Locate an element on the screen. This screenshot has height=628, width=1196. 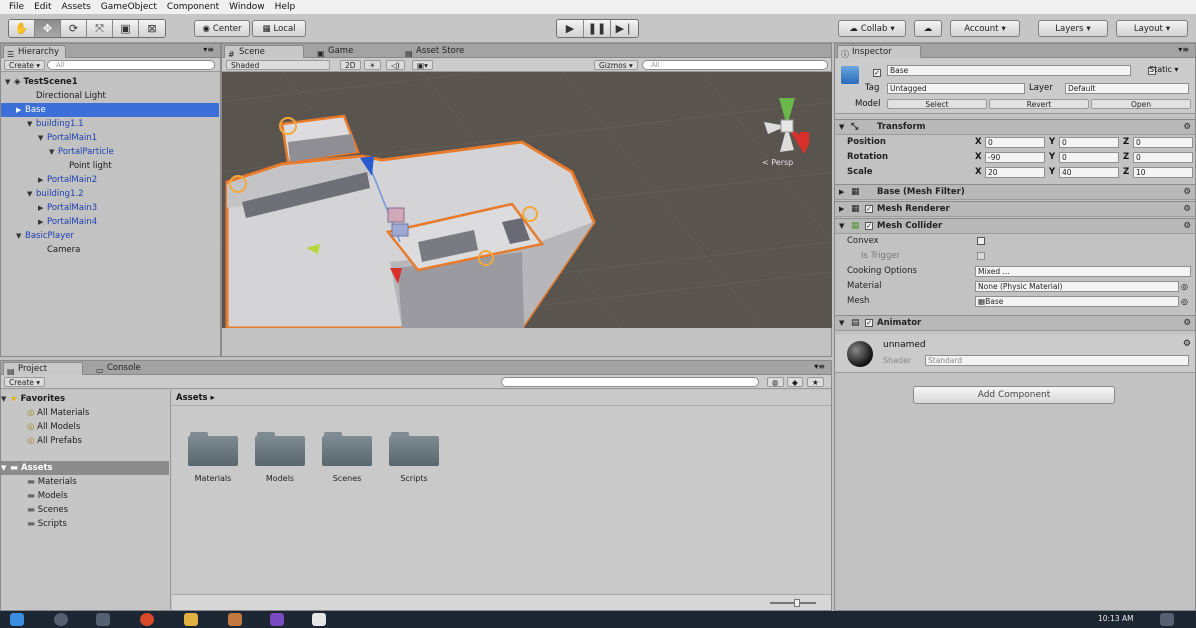
services-button: ☁ is located at coordinates (928, 28).